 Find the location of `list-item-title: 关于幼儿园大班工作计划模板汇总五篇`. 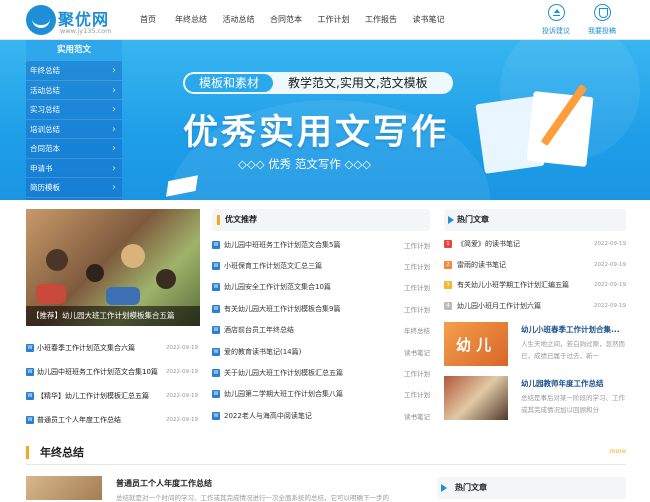

list-item-title: 关于幼儿园大班工作计划模板汇总五篇 is located at coordinates (283, 373).